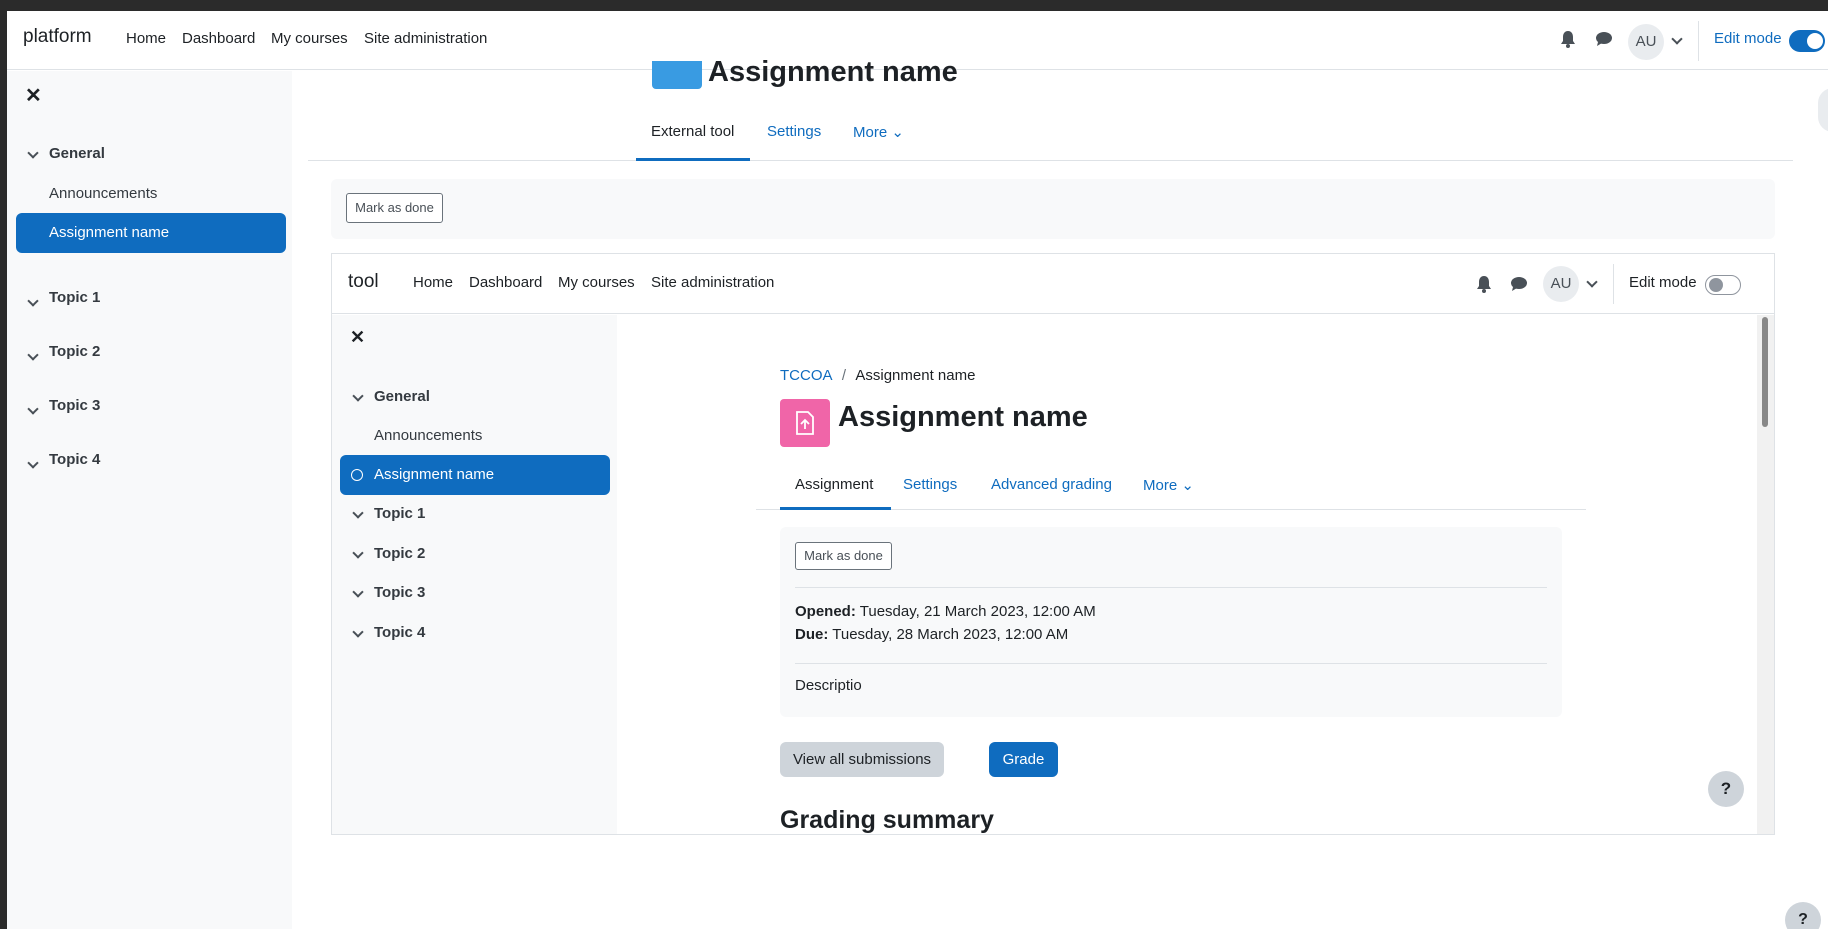 Image resolution: width=1828 pixels, height=929 pixels. What do you see at coordinates (1050, 160) in the screenshot?
I see `tabs-divider` at bounding box center [1050, 160].